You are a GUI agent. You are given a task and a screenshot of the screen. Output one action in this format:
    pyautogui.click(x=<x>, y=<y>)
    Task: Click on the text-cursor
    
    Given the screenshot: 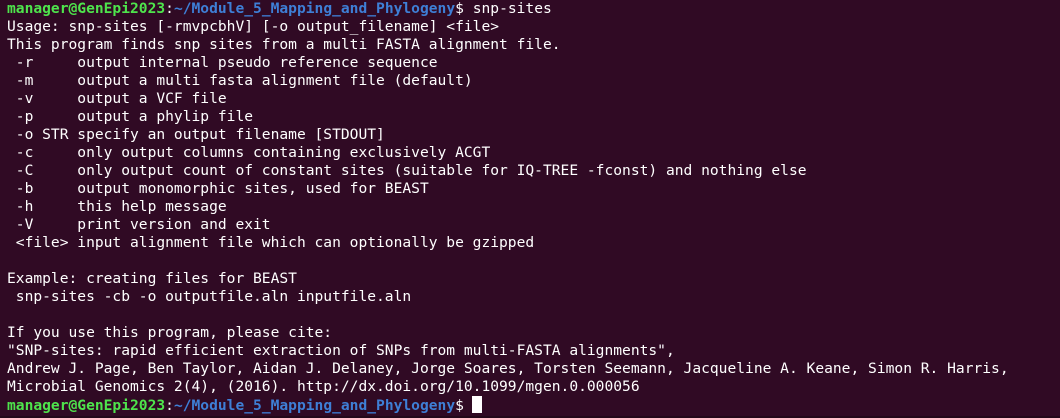 What is the action you would take?
    pyautogui.click(x=476, y=404)
    